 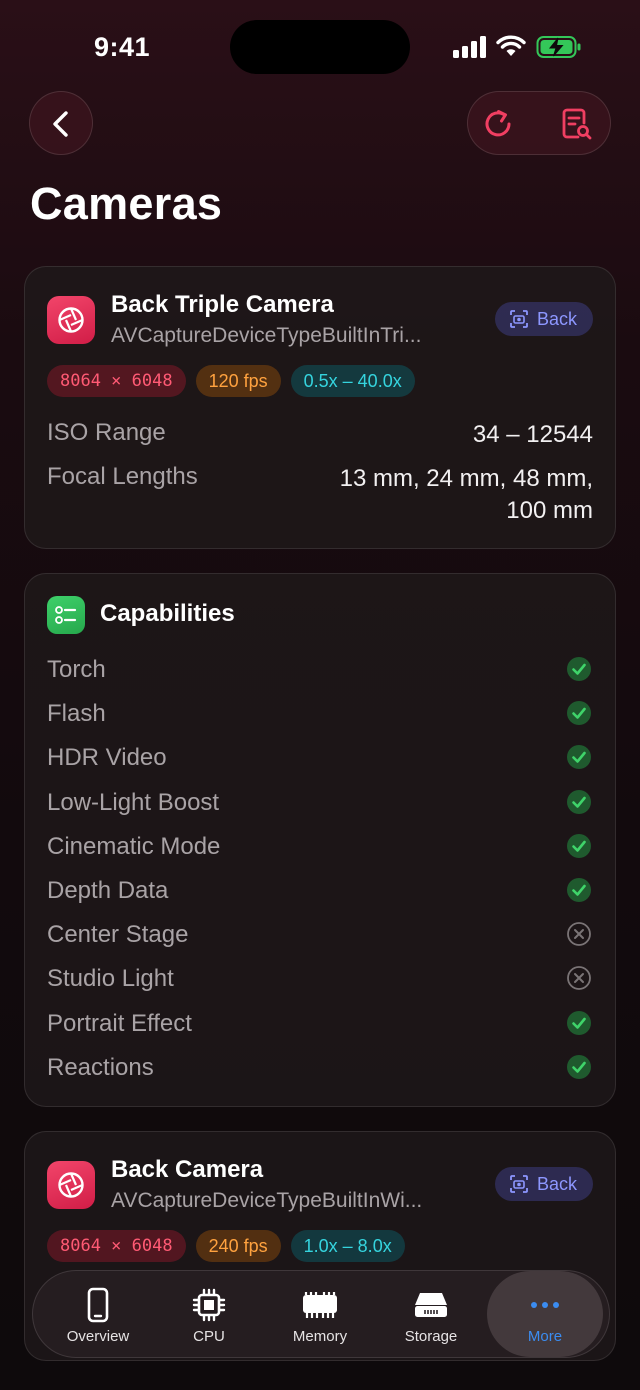 I want to click on tab-more: More, so click(x=545, y=1314).